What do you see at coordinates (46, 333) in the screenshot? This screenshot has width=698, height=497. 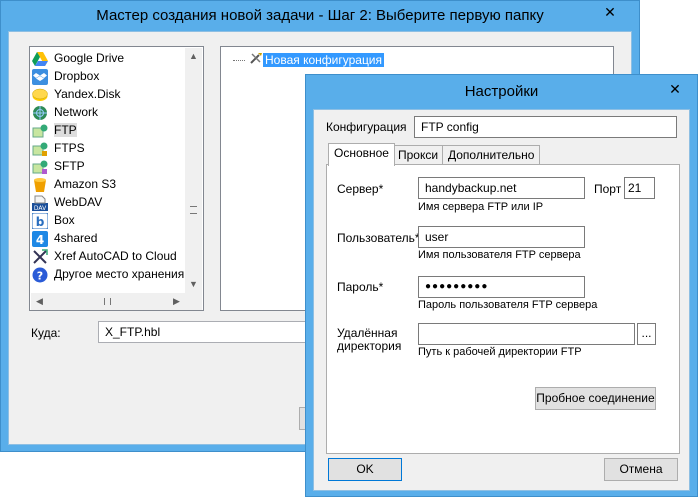 I see `destination-label: Куда:` at bounding box center [46, 333].